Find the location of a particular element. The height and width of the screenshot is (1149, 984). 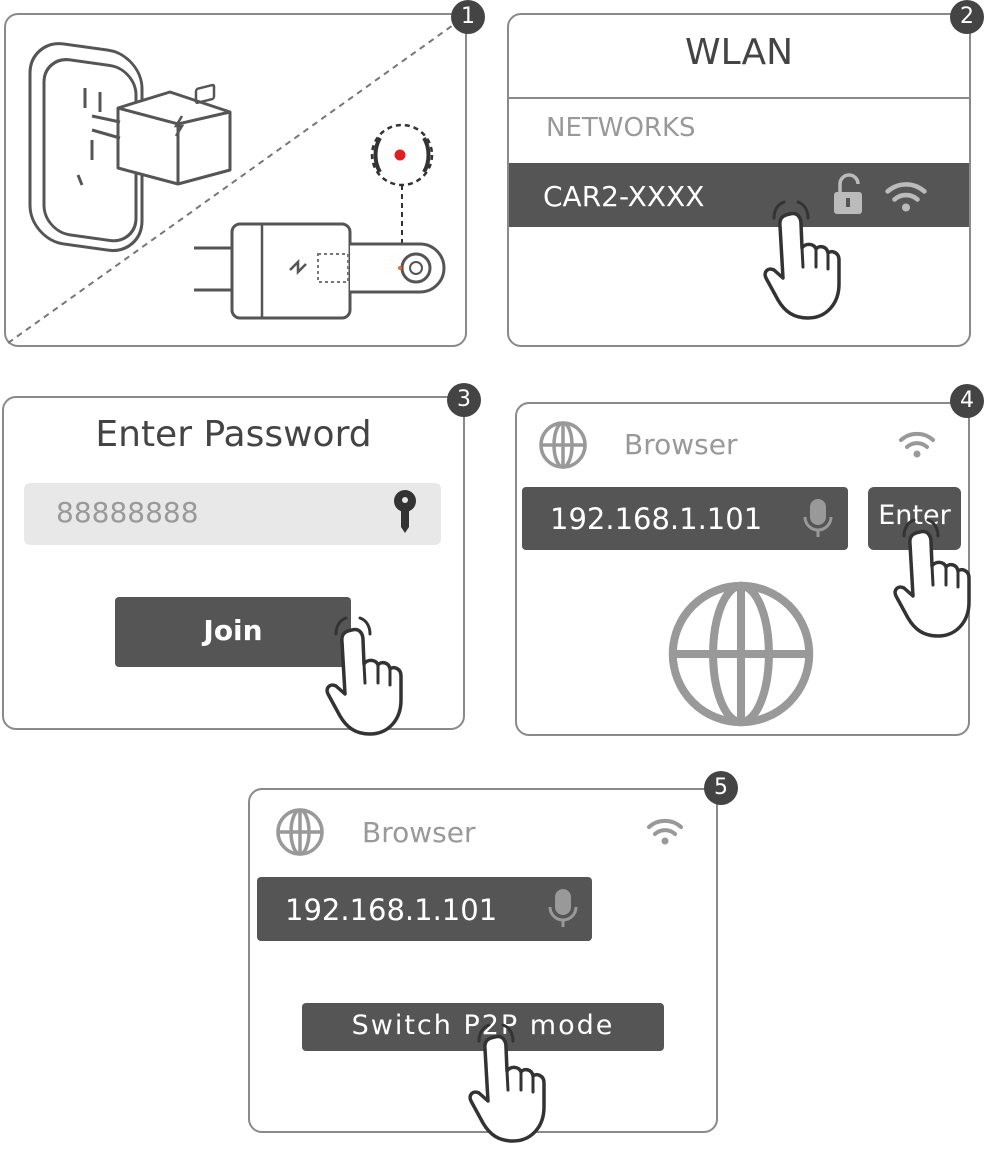

step-number-5: 5 is located at coordinates (721, 788).